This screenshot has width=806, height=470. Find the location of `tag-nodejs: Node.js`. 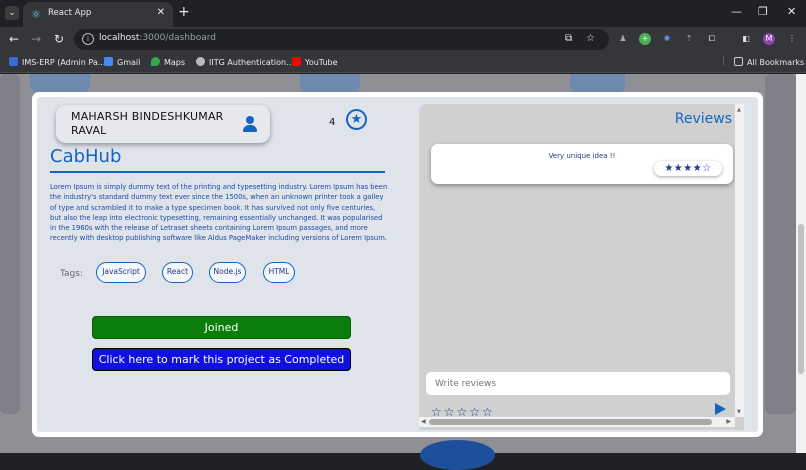

tag-nodejs: Node.js is located at coordinates (227, 272).